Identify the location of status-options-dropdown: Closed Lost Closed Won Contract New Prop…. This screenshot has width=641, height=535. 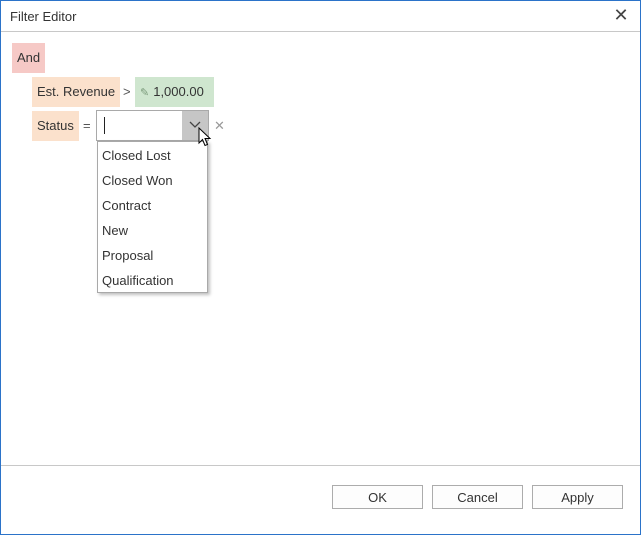
(152, 217).